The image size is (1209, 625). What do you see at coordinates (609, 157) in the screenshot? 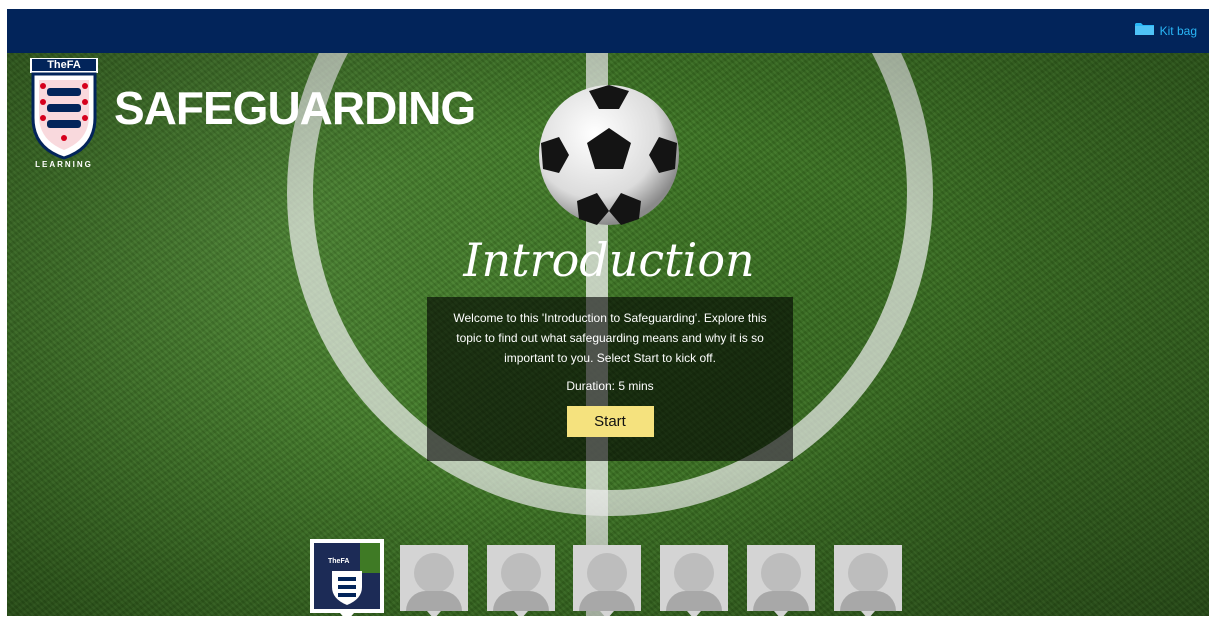
I see `football-image` at bounding box center [609, 157].